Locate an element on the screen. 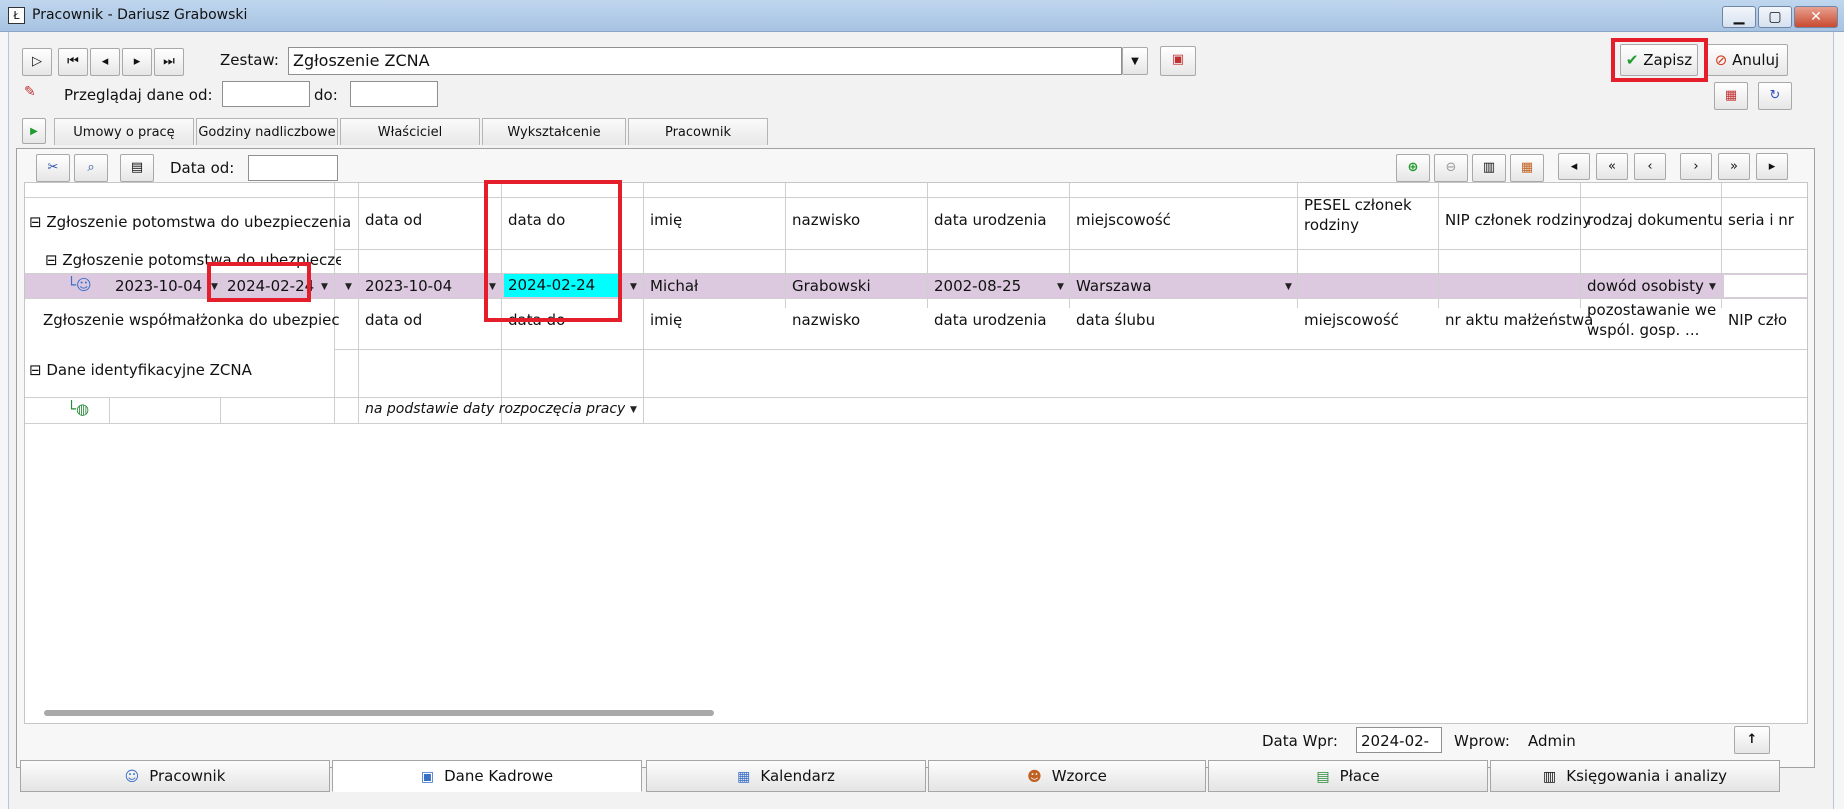 This screenshot has width=1844, height=809. tab-godziny: Godziny nadliczbowe is located at coordinates (267, 131).